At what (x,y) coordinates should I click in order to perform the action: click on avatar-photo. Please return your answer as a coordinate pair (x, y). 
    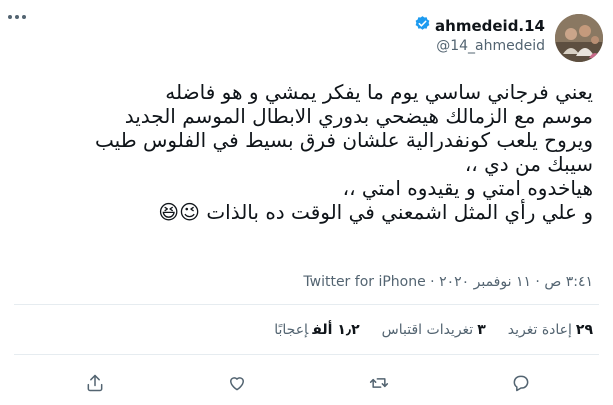
    Looking at the image, I should click on (579, 38).